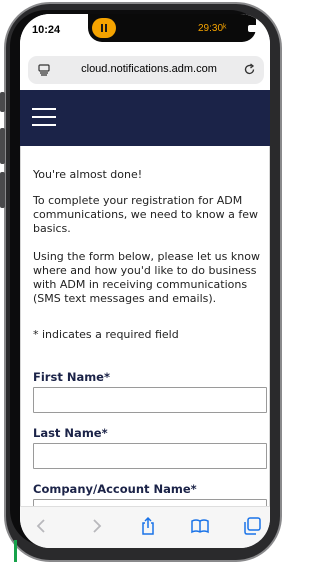 Image resolution: width=320 pixels, height=564 pixels. I want to click on last-name-label: Last Name*, so click(70, 433).